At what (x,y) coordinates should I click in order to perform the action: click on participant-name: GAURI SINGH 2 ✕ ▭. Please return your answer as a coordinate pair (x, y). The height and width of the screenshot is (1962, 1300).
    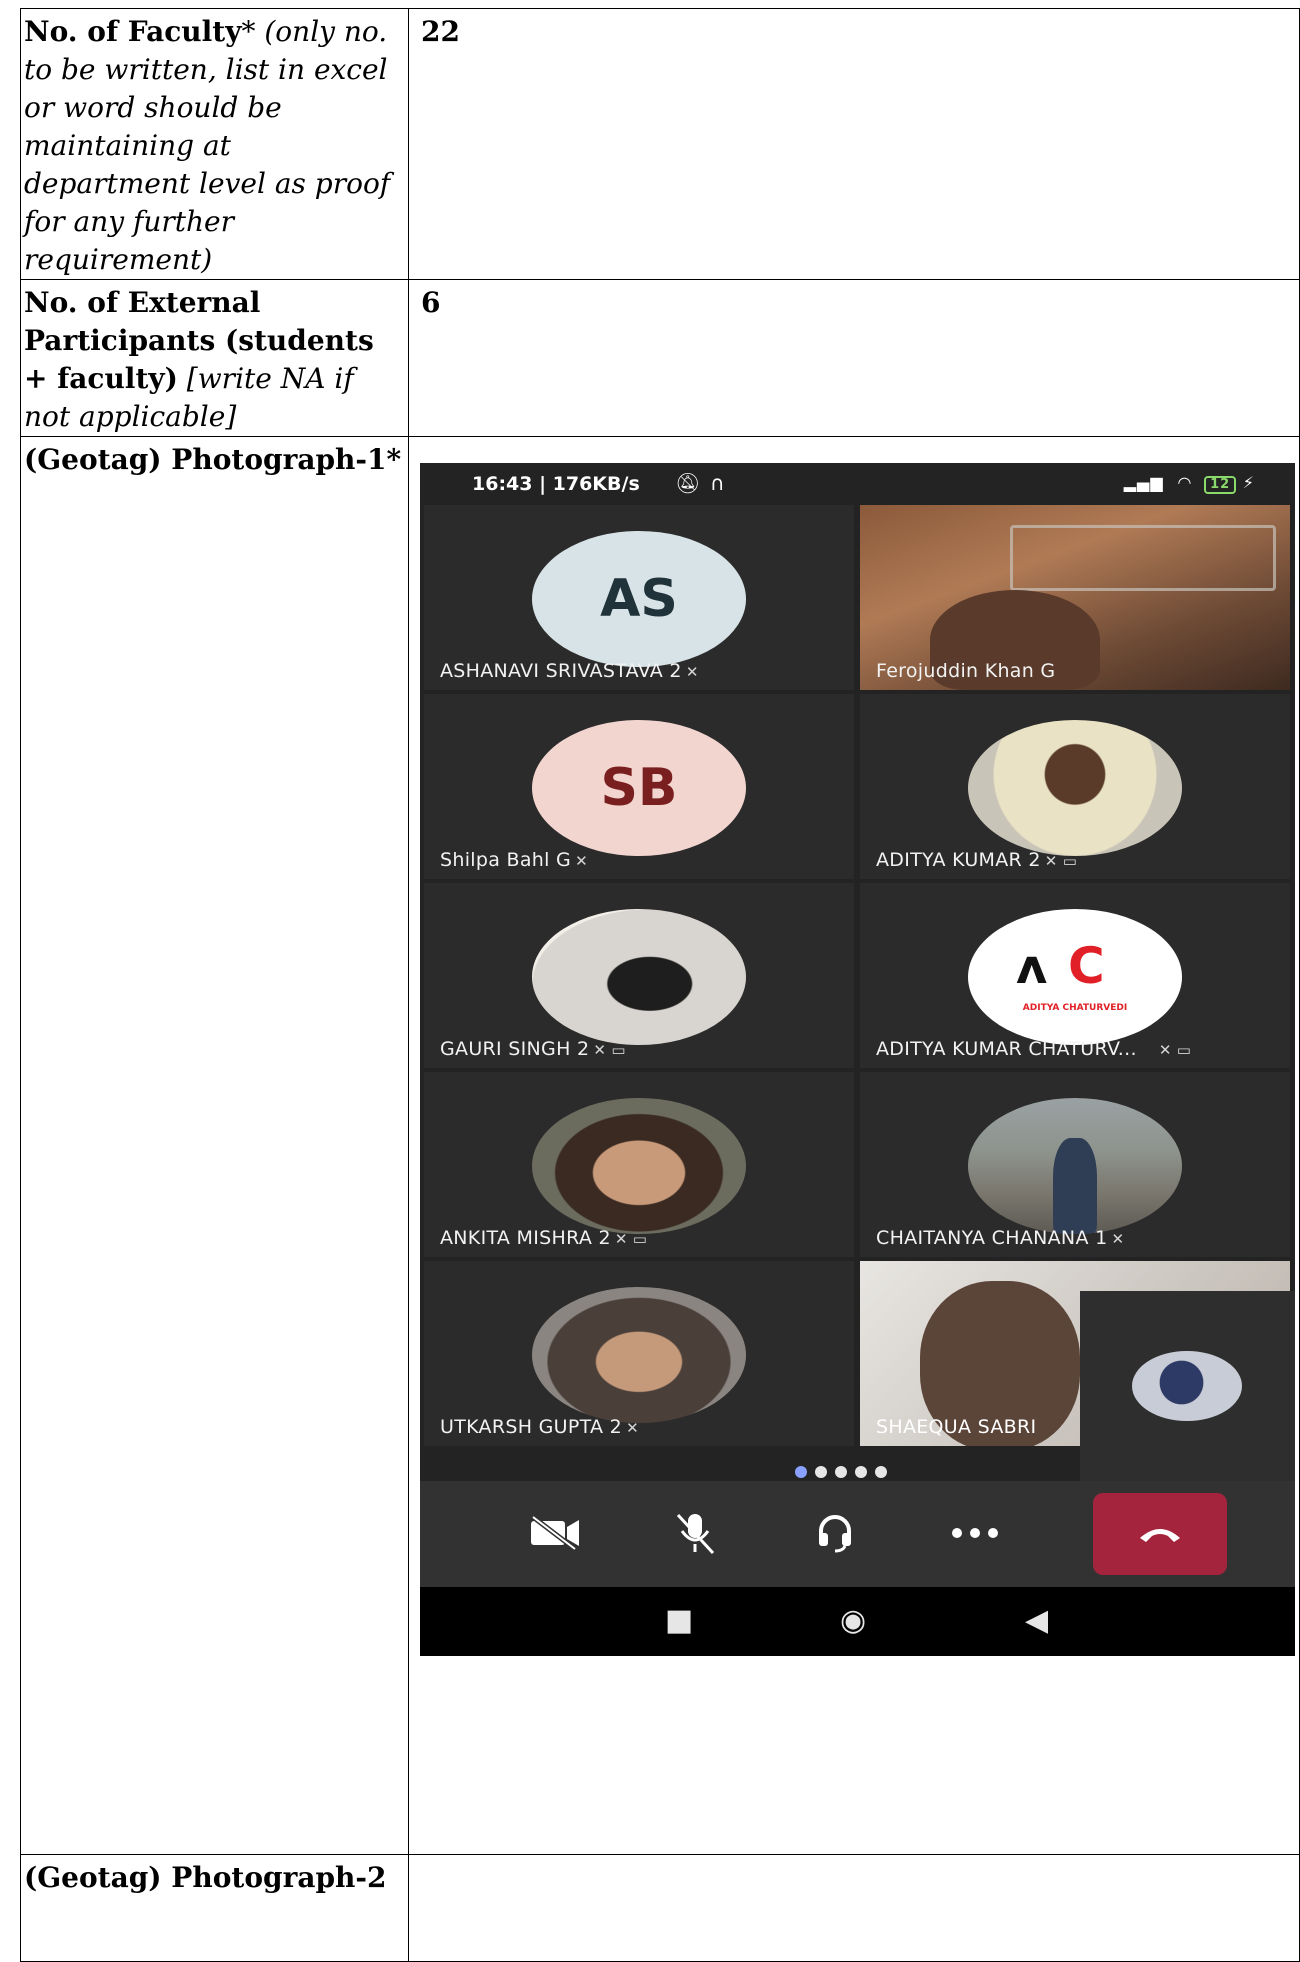
    Looking at the image, I should click on (533, 1049).